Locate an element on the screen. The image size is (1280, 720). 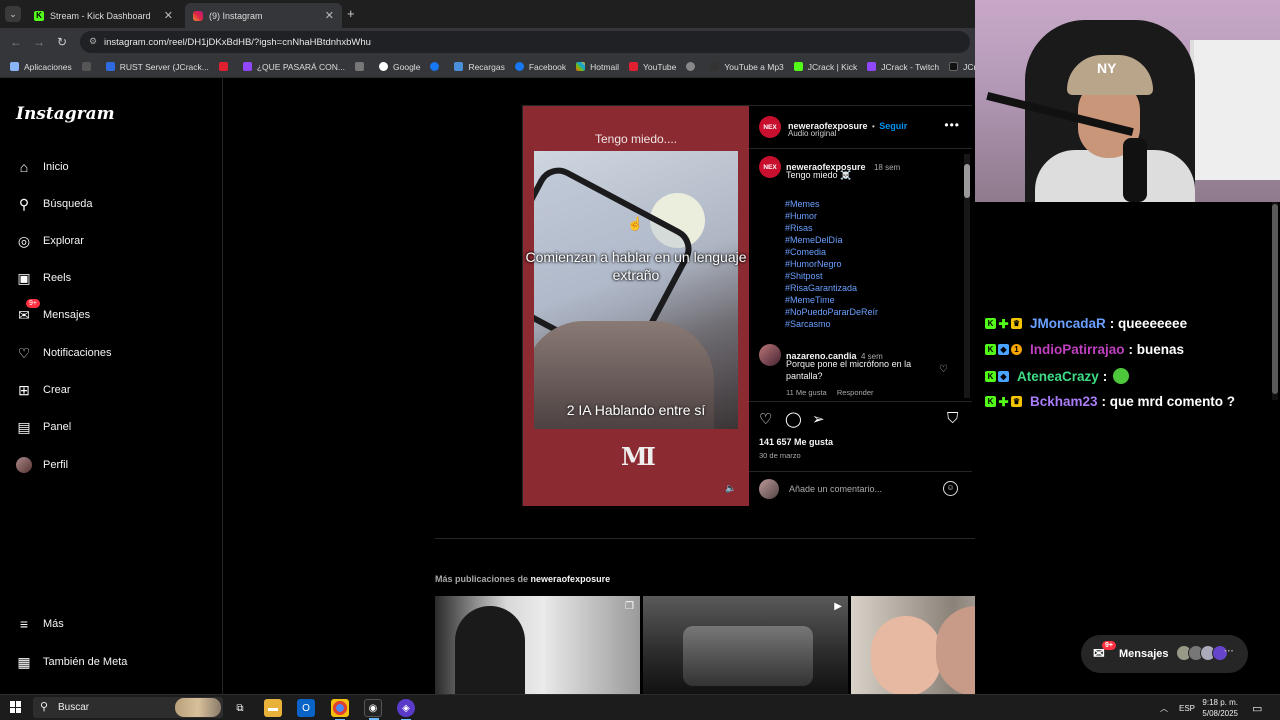
nav-inicio: ⌂ Inicio is located at coordinates (42, 167).